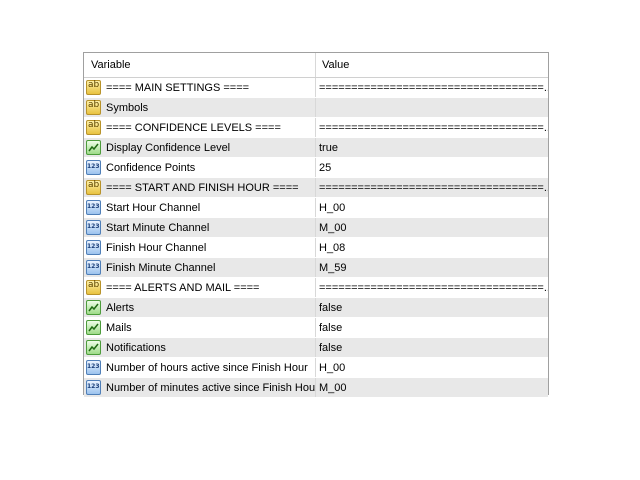  I want to click on variable-name: Symbols, so click(127, 107).